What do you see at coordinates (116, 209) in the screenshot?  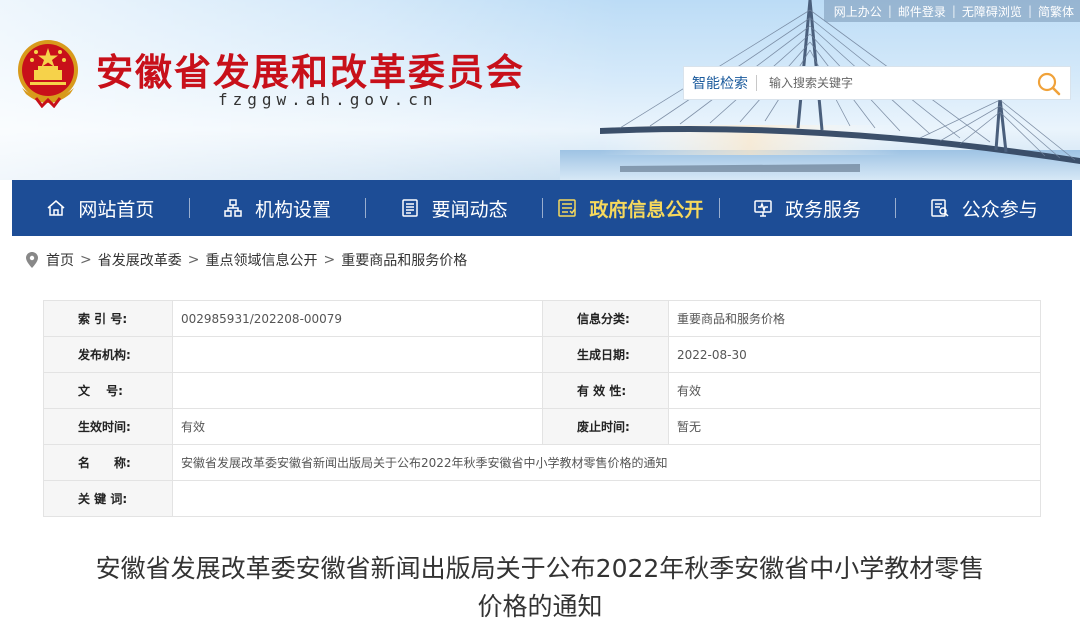 I see `nav-label: 网站首页` at bounding box center [116, 209].